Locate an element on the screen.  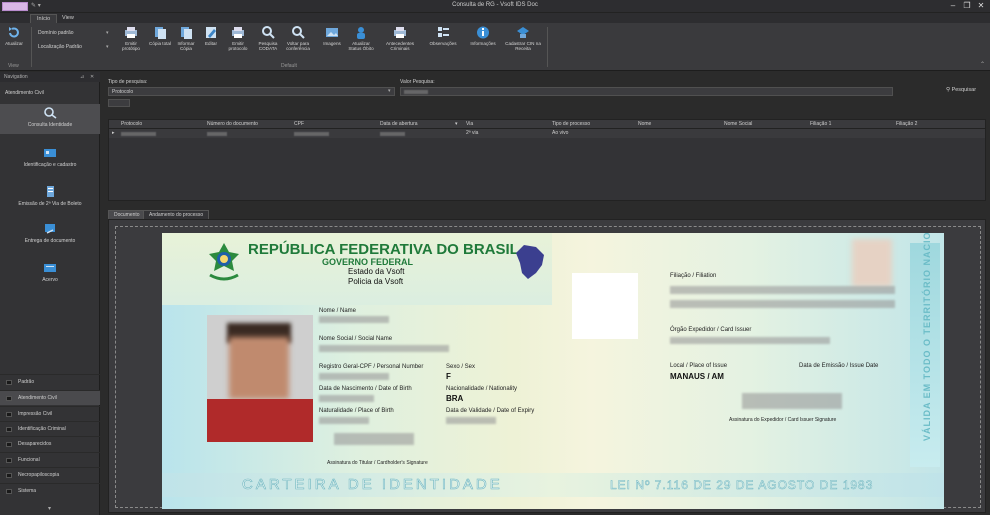
emitir-prototipo-button: Emitir protótipo is located at coordinates (131, 44).